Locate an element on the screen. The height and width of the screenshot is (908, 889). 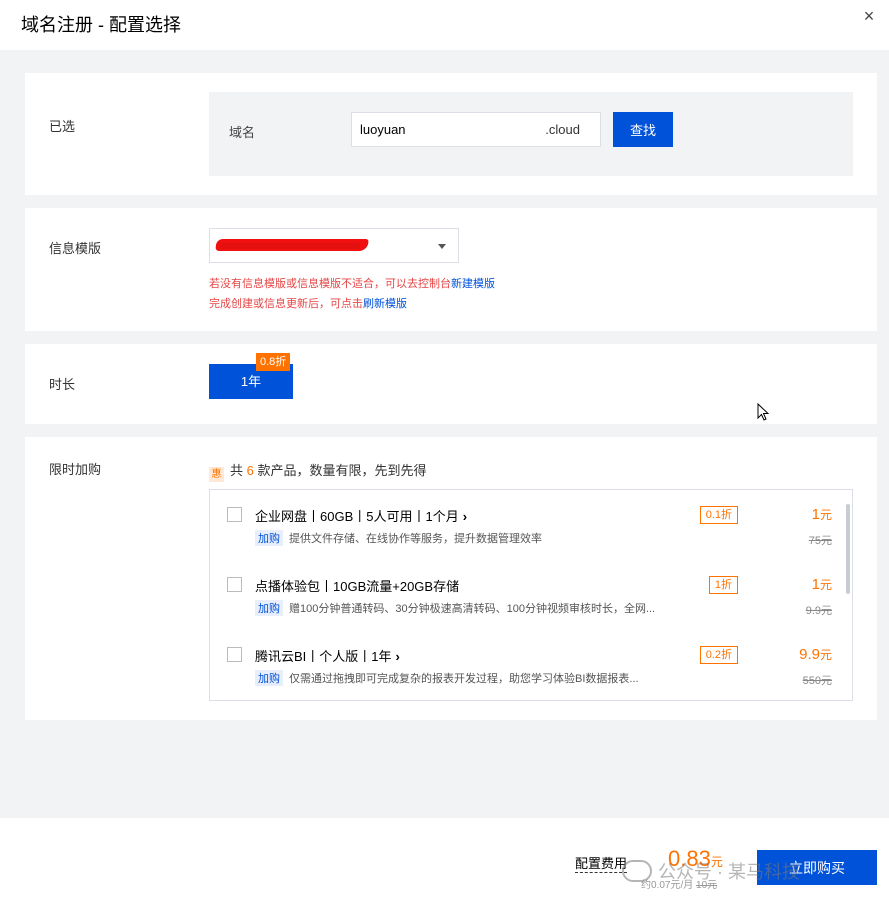
promo-count: 6 is located at coordinates (250, 470).